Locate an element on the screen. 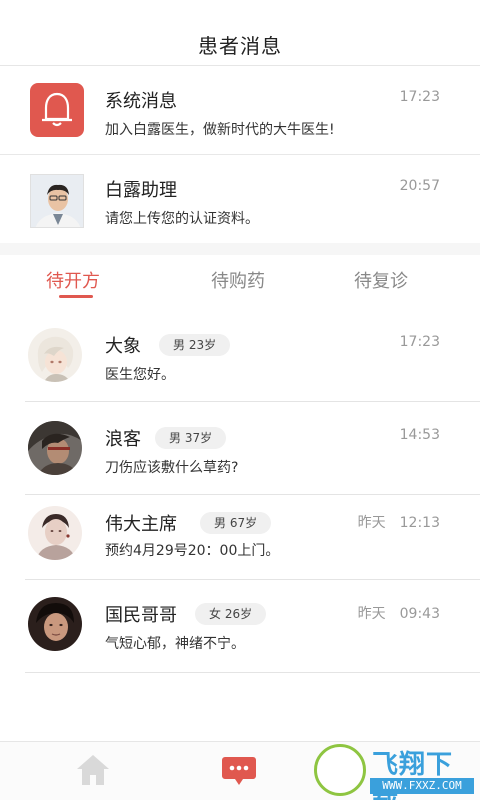 This screenshot has height=800, width=480. patient-list-item: 伟大主席 男 67岁 昨天 12:13 预约4月29号20：00上门。 is located at coordinates (240, 538).